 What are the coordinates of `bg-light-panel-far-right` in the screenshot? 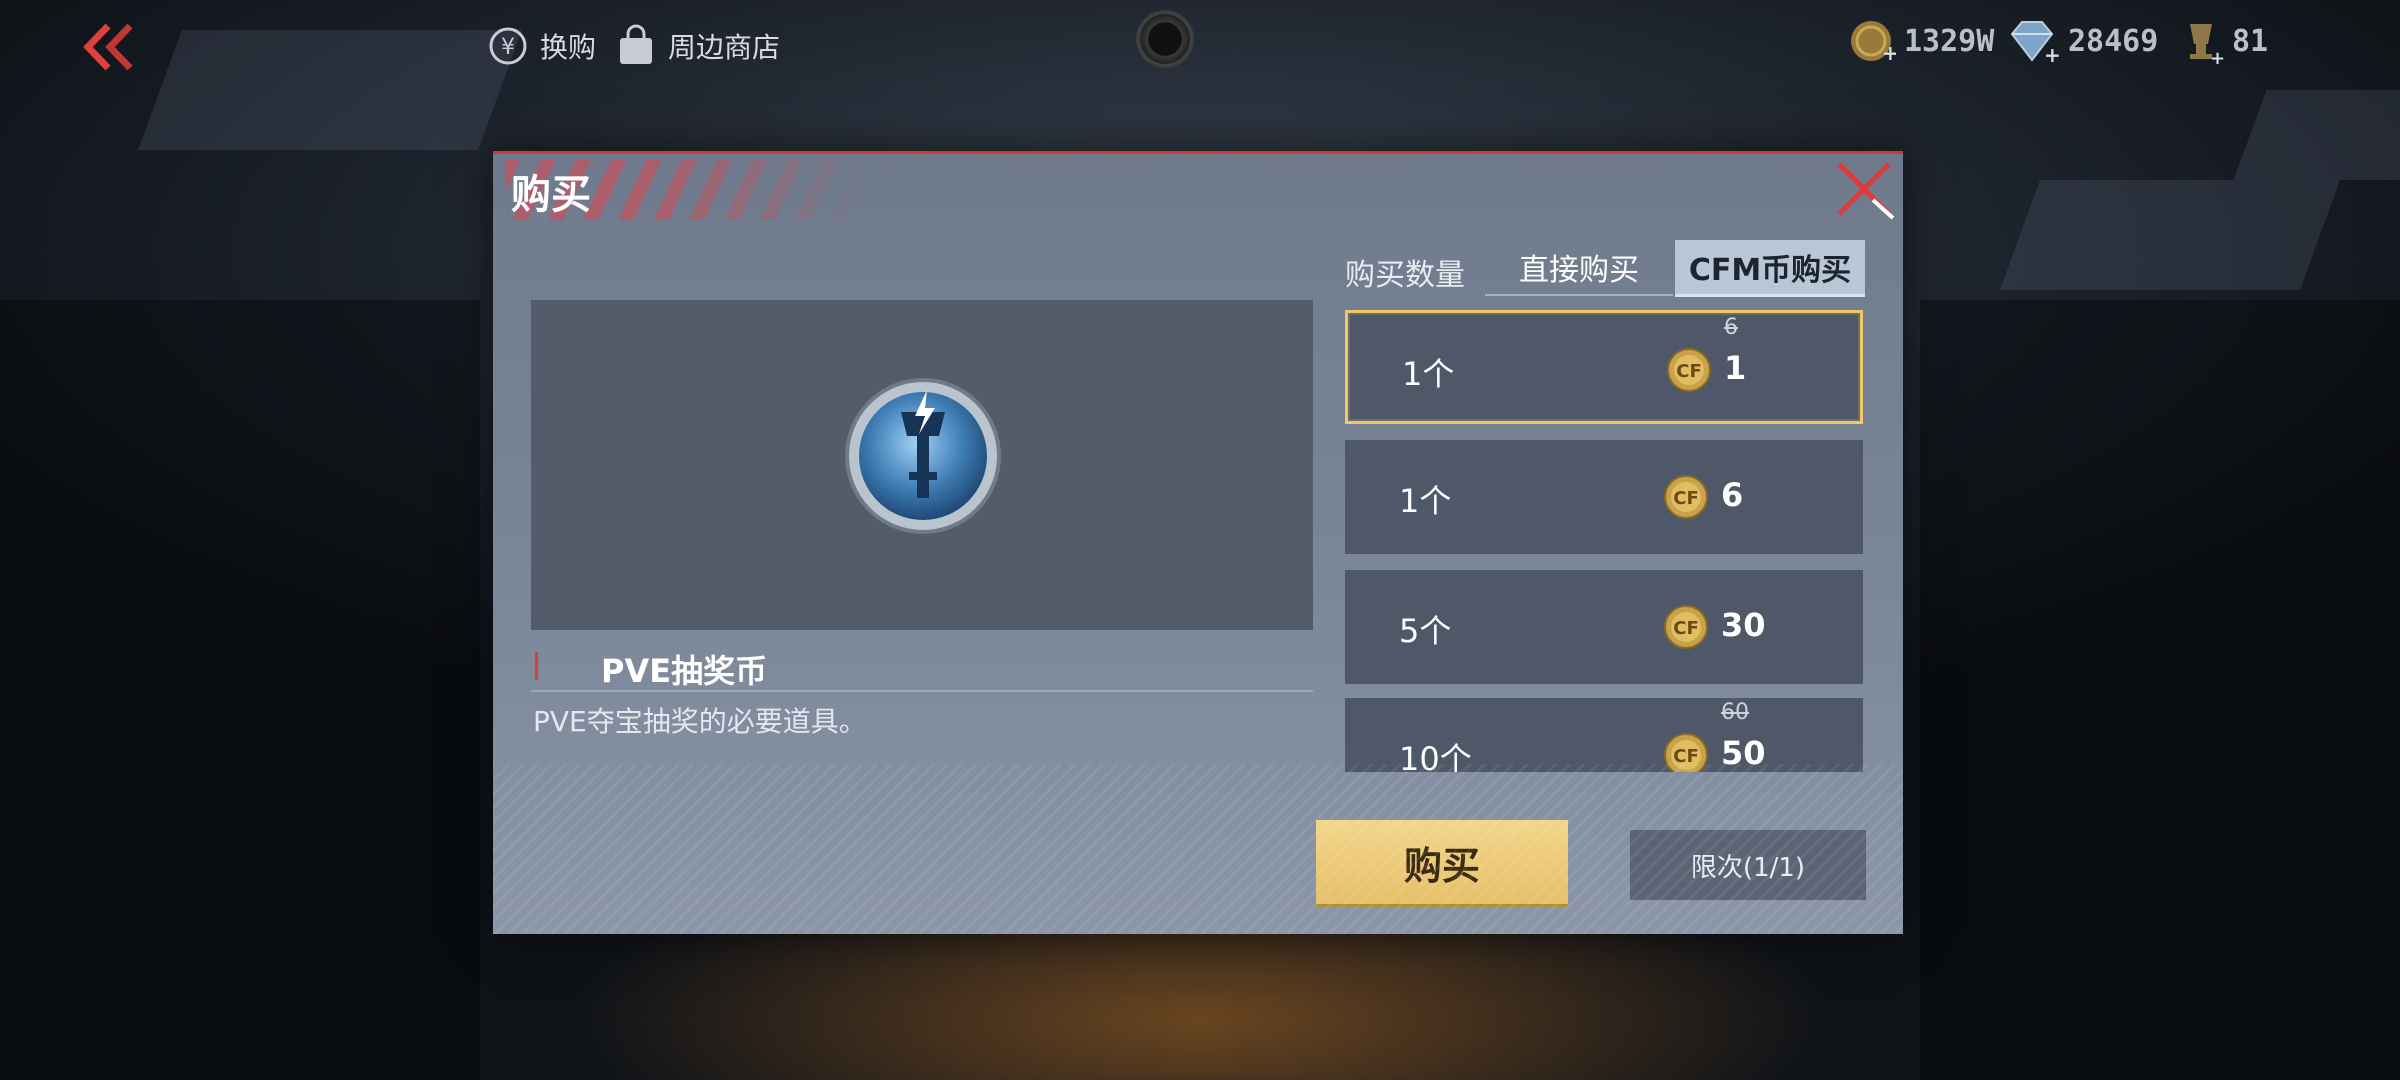 It's located at (2316, 135).